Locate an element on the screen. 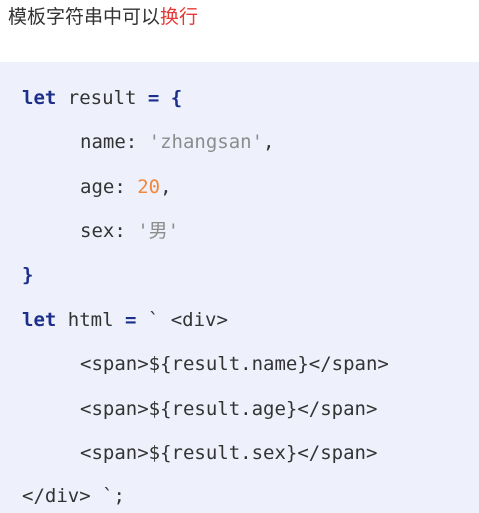 Image resolution: width=479 pixels, height=513 pixels. code-line-3: age: 20, is located at coordinates (126, 187).